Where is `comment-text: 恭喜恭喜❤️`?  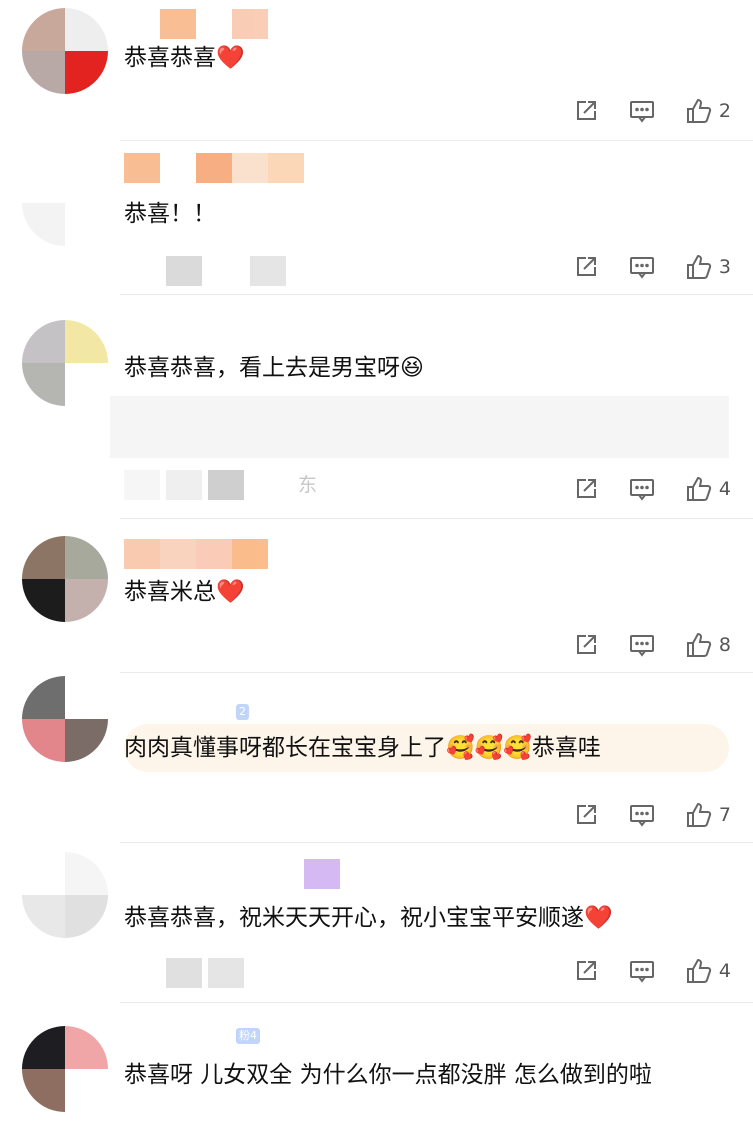
comment-text: 恭喜恭喜❤️ is located at coordinates (184, 58).